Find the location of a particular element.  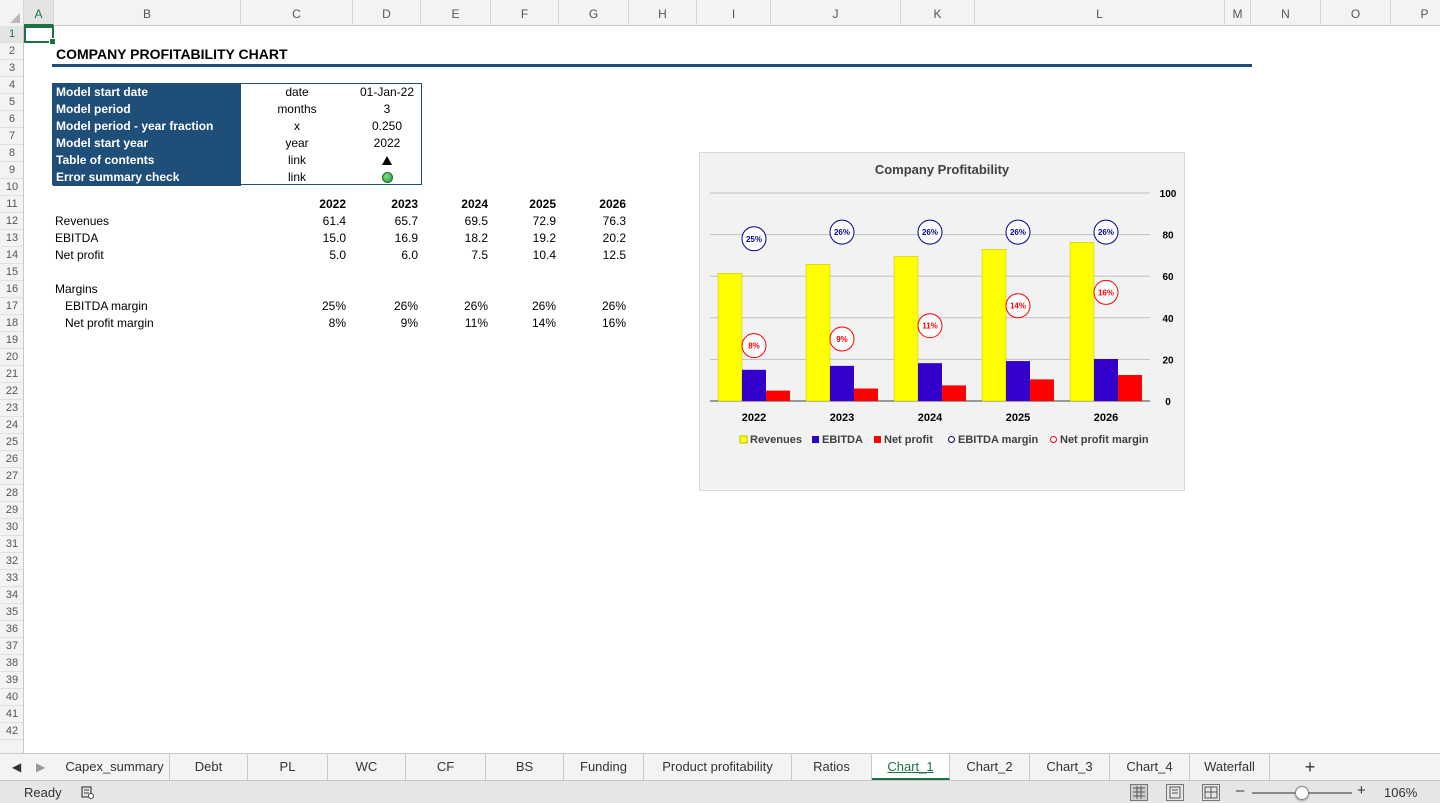

row-header-18: 18 is located at coordinates (11, 323).